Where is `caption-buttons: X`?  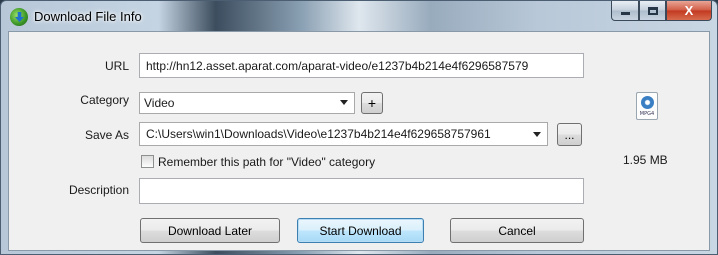 caption-buttons: X is located at coordinates (661, 11).